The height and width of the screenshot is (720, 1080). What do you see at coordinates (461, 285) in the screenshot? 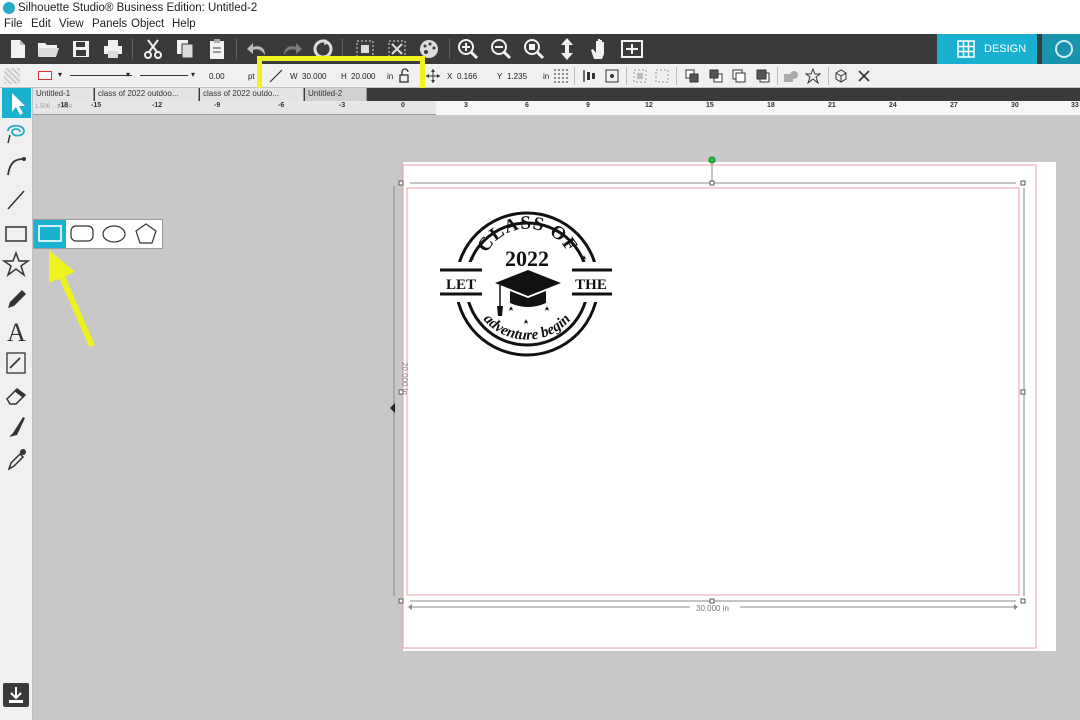
I see `left-word-text: LET` at bounding box center [461, 285].